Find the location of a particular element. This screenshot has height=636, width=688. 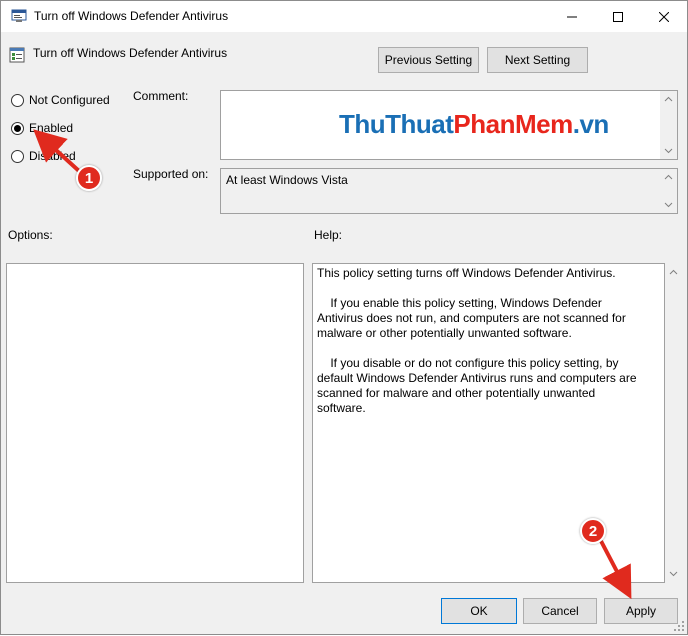

help-scrollbar is located at coordinates (673, 423).